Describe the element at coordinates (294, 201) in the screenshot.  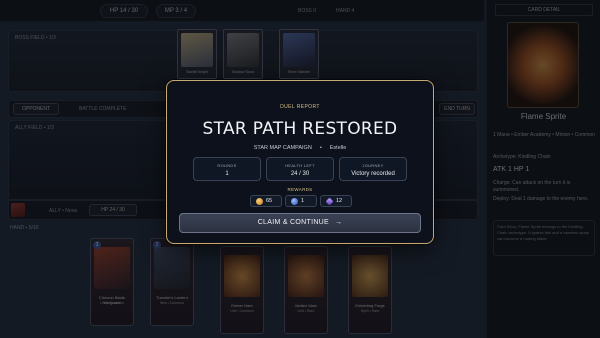
I see `star-crystal-icon` at that location.